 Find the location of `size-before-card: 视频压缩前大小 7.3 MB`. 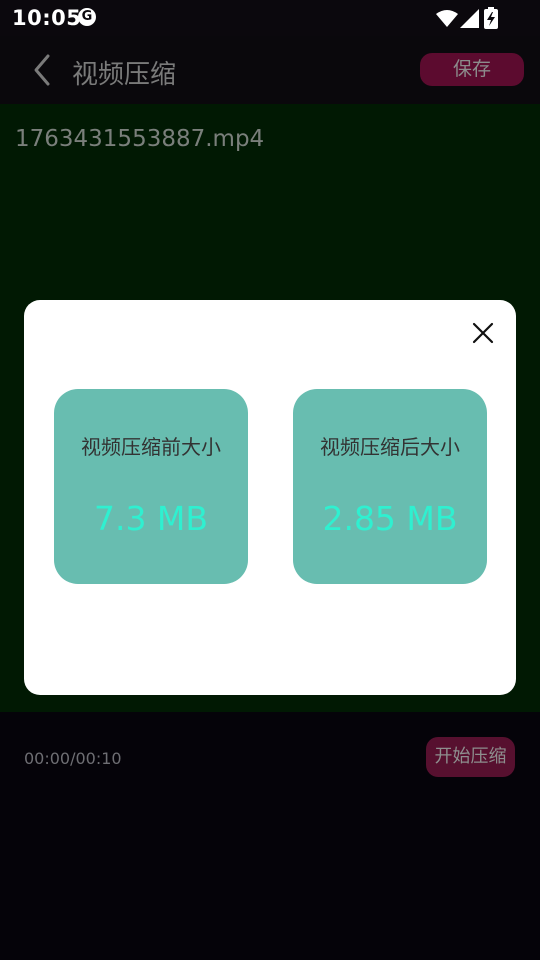

size-before-card: 视频压缩前大小 7.3 MB is located at coordinates (151, 486).